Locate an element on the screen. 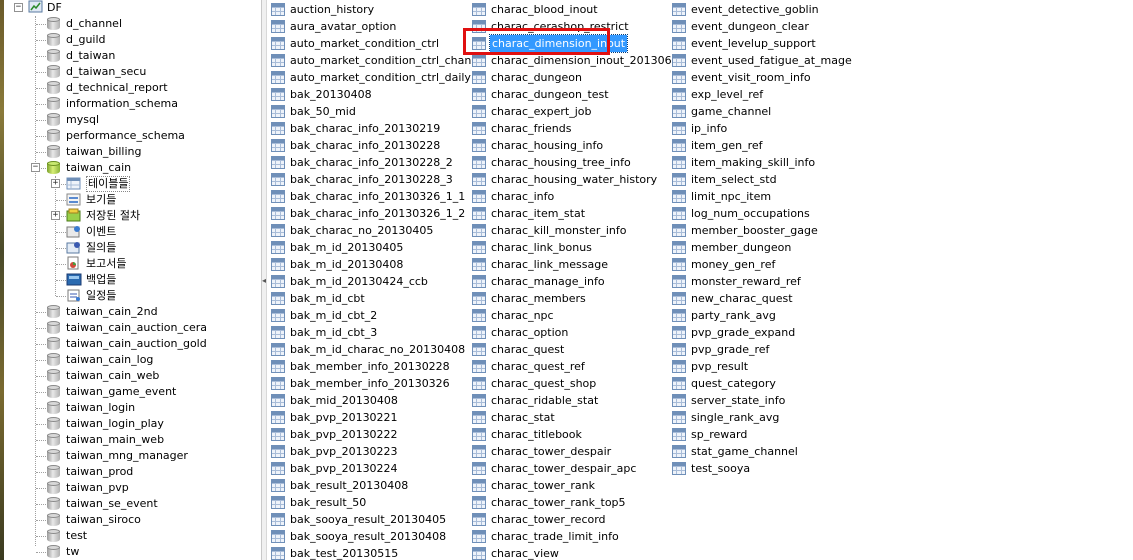  tree-item-database: test is located at coordinates (127, 536).